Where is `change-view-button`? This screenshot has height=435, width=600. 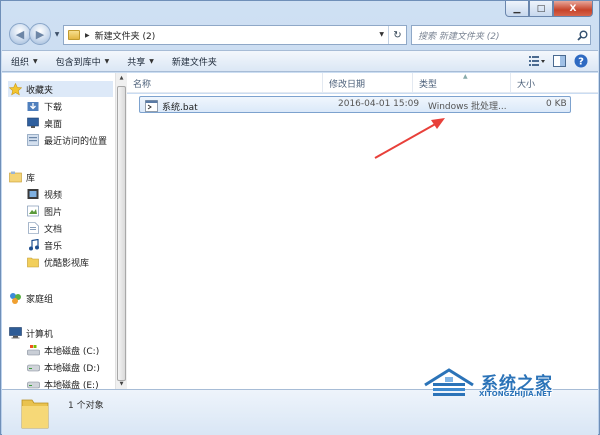
change-view-button is located at coordinates (537, 61).